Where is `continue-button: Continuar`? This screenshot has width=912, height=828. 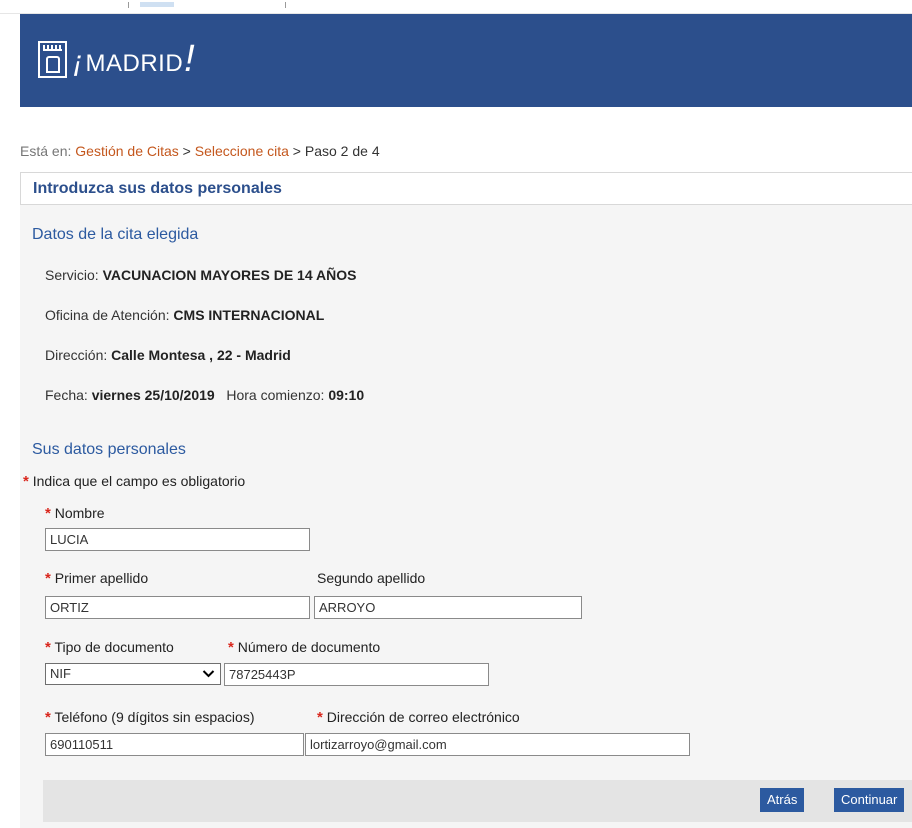 continue-button: Continuar is located at coordinates (869, 800).